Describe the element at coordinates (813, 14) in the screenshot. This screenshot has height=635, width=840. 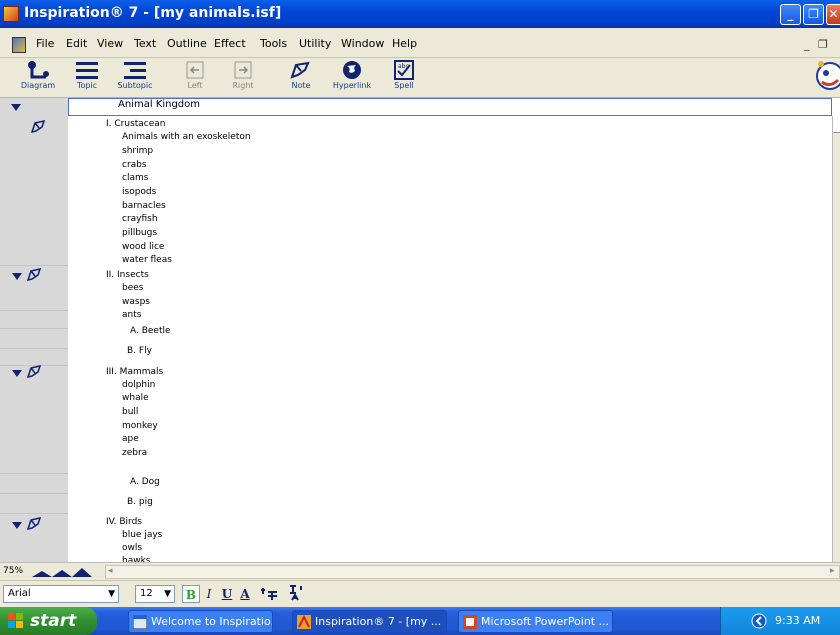
I see `maximize-button: ❐` at that location.